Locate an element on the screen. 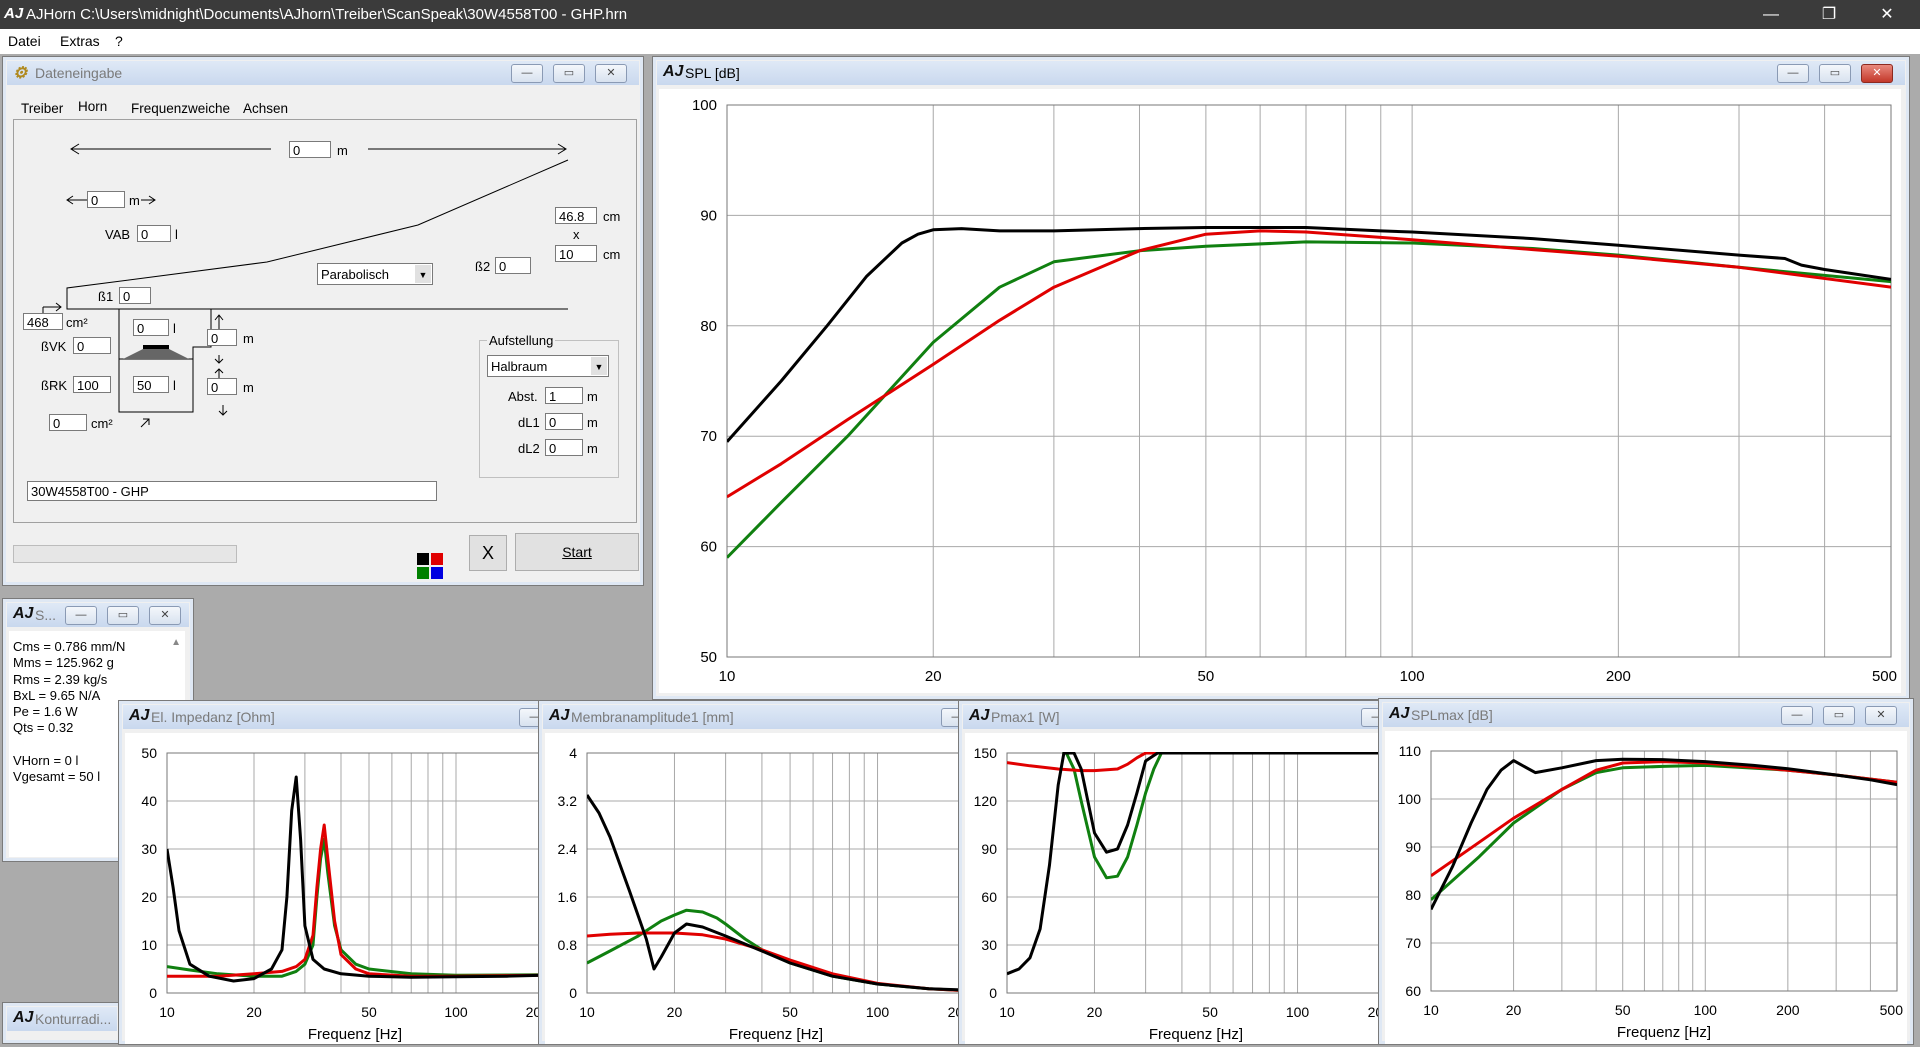 Image resolution: width=1920 pixels, height=1047 pixels. vrk-input: 50 is located at coordinates (151, 384).